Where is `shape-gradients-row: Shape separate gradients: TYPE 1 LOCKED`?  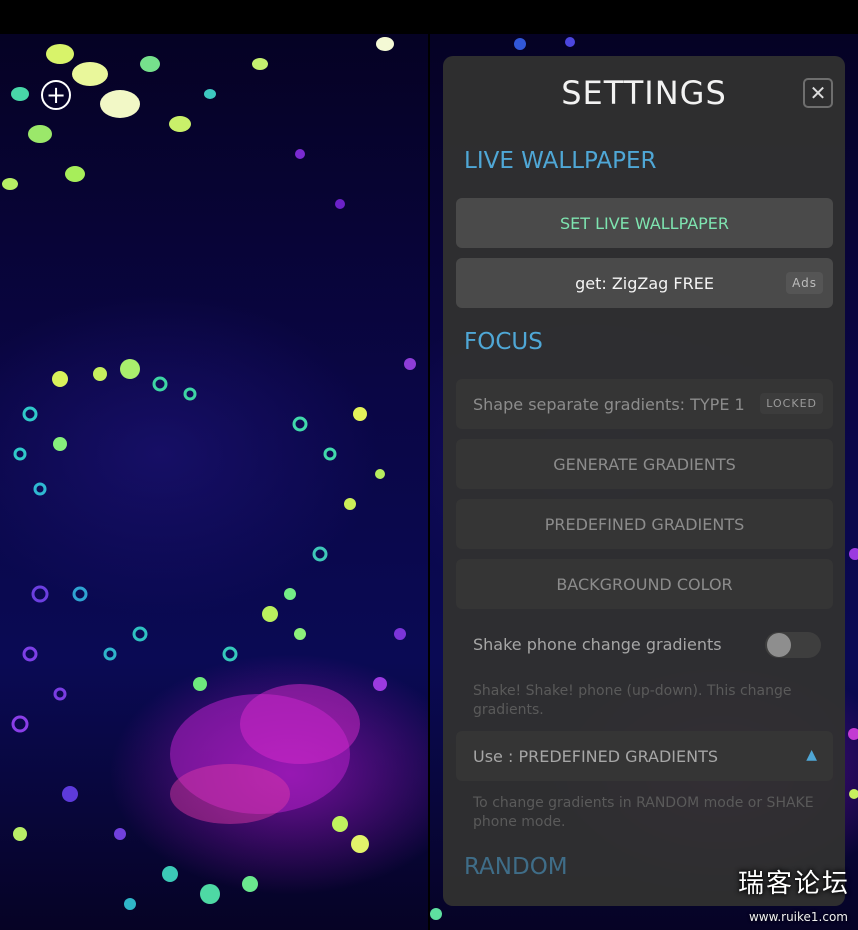
shape-gradients-row: Shape separate gradients: TYPE 1 LOCKED is located at coordinates (644, 404).